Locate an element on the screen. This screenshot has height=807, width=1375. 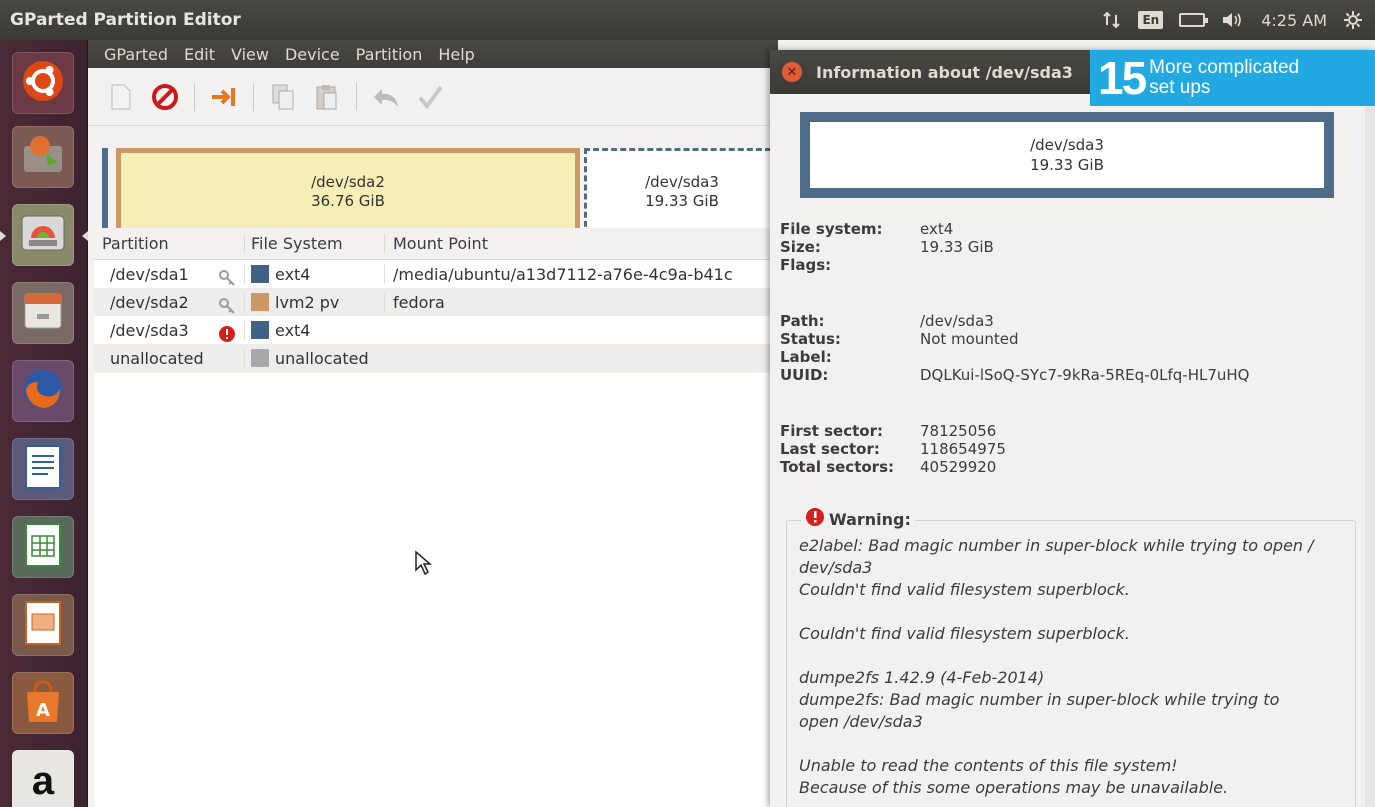
top-panel: GParted Partition Editor En 4:25 AM is located at coordinates (687, 20).